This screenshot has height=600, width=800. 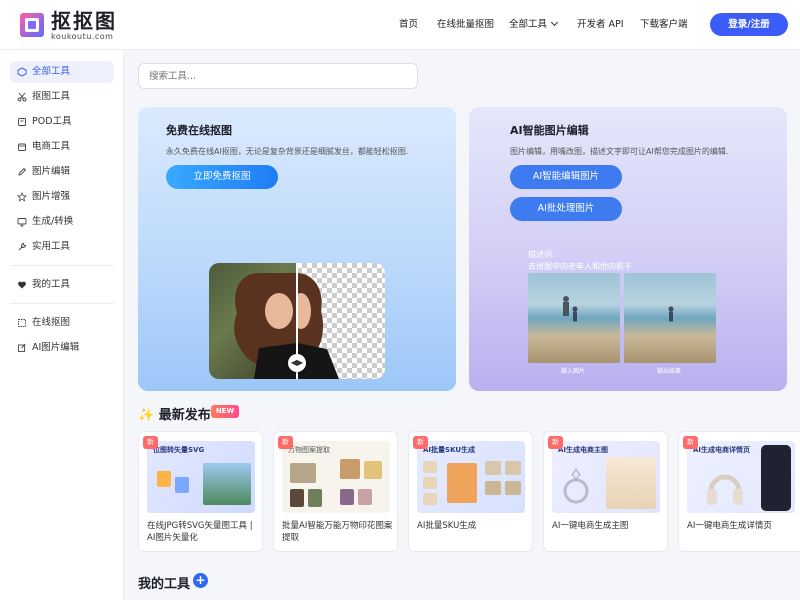 I want to click on input-image, so click(x=574, y=318).